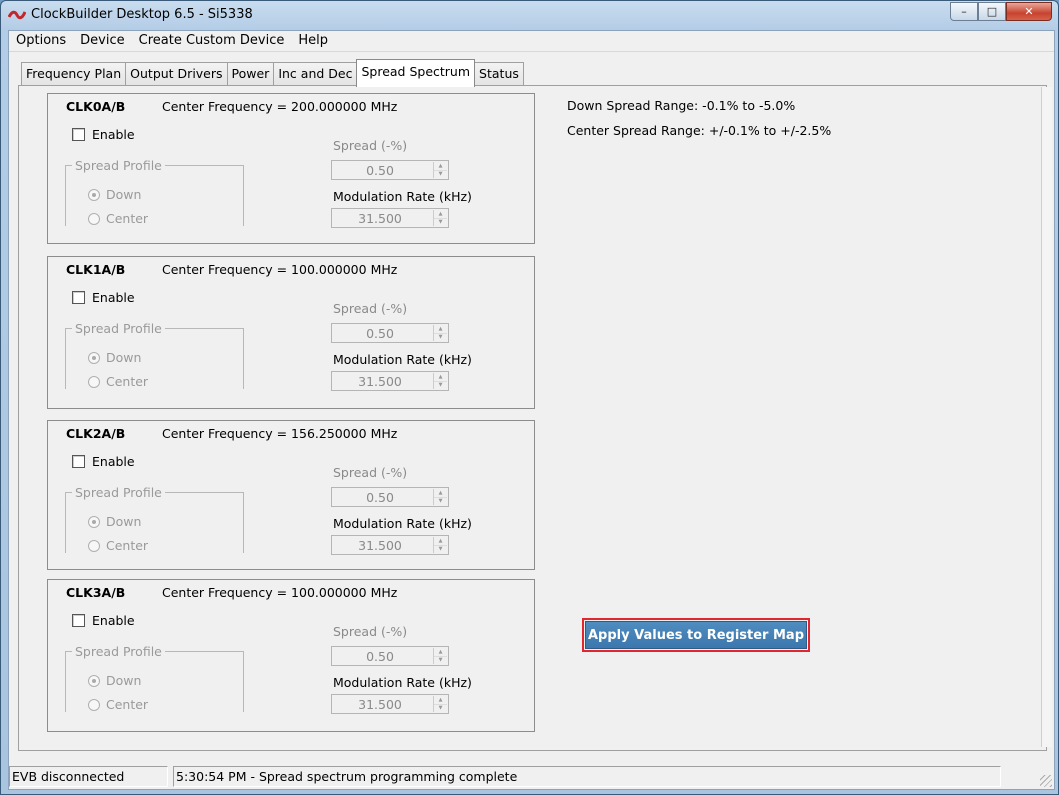 The width and height of the screenshot is (1059, 795). Describe the element at coordinates (992, 11) in the screenshot. I see `maximize-button: □` at that location.